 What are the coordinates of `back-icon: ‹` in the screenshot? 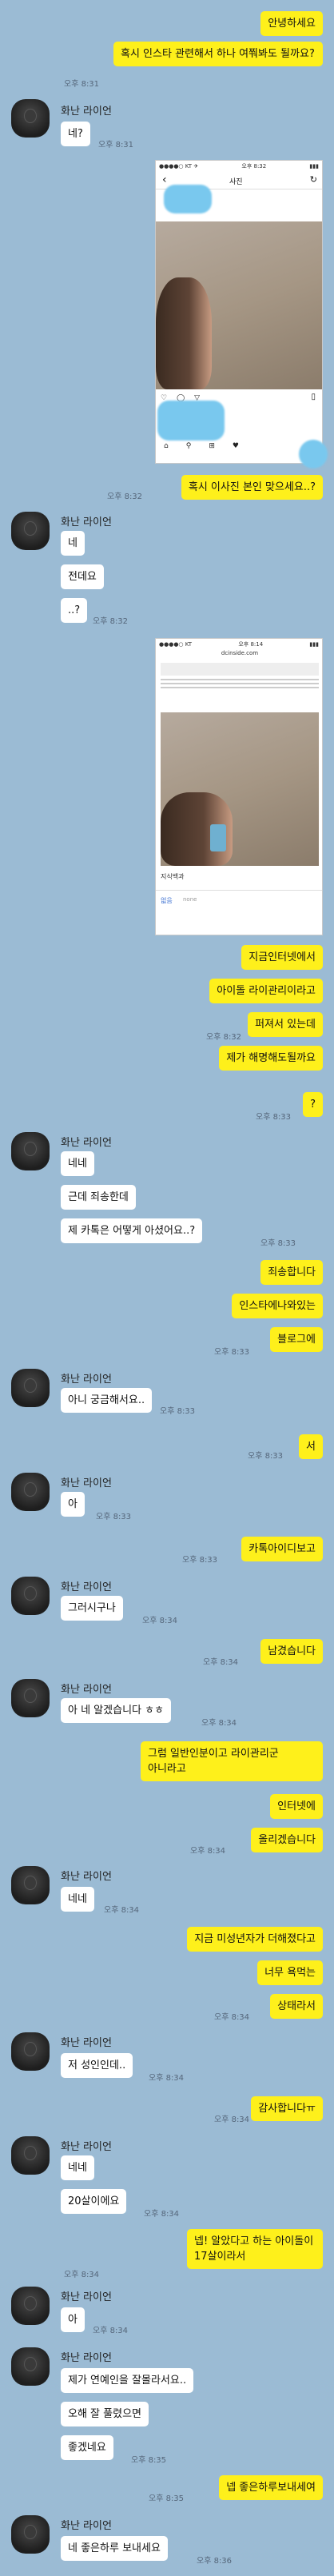 It's located at (164, 179).